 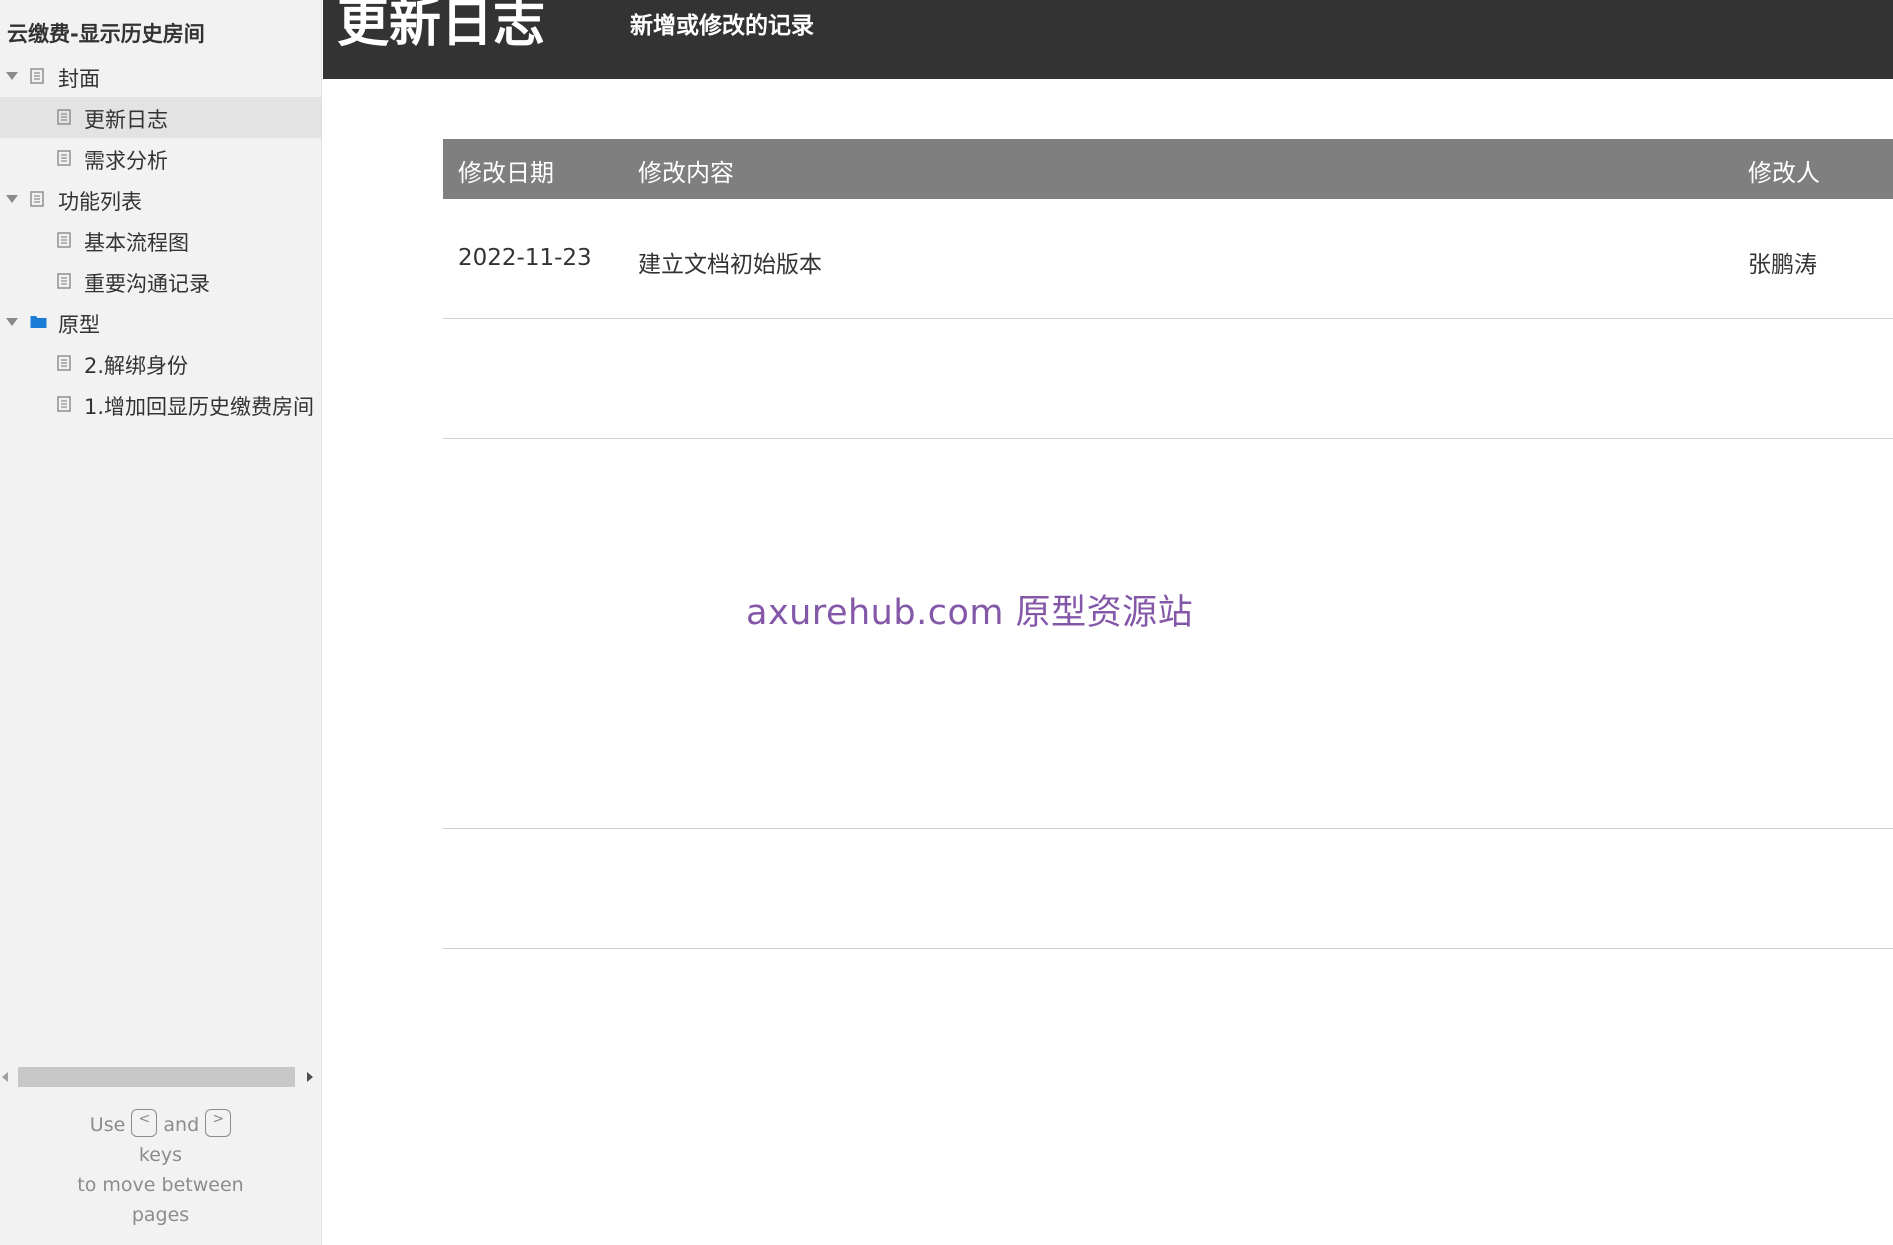 I want to click on column-header-date: 修改日期, so click(x=506, y=173).